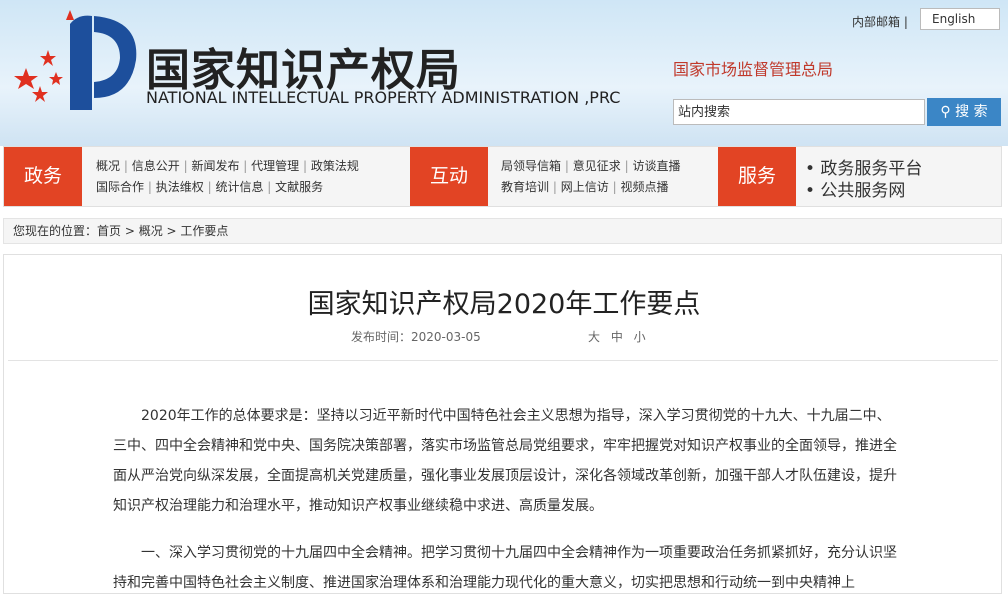  What do you see at coordinates (644, 187) in the screenshot?
I see `nav-link: 视频点播` at bounding box center [644, 187].